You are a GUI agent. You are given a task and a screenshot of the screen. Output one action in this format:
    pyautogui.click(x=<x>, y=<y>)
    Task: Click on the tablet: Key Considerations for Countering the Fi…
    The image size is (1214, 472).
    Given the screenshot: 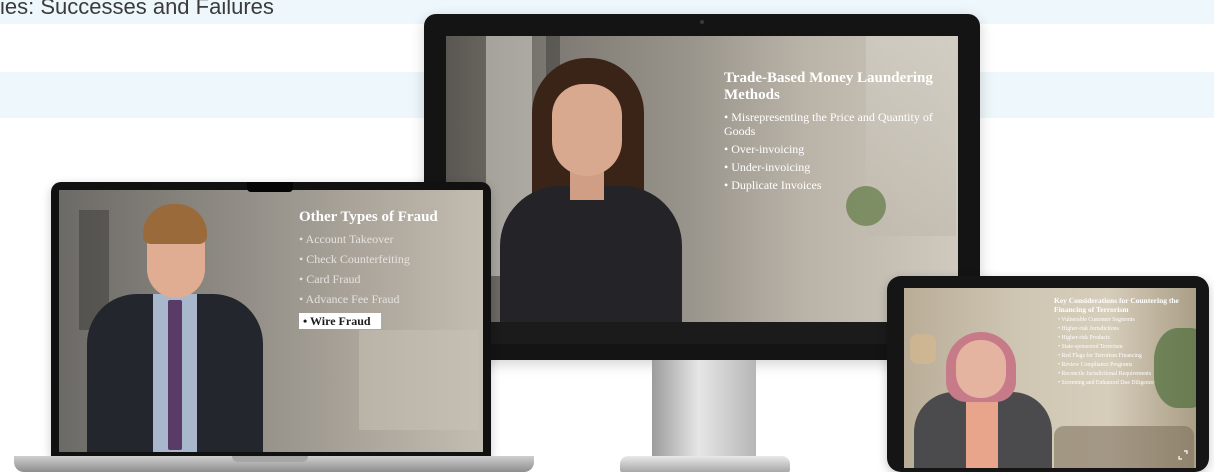 What is the action you would take?
    pyautogui.click(x=1048, y=374)
    